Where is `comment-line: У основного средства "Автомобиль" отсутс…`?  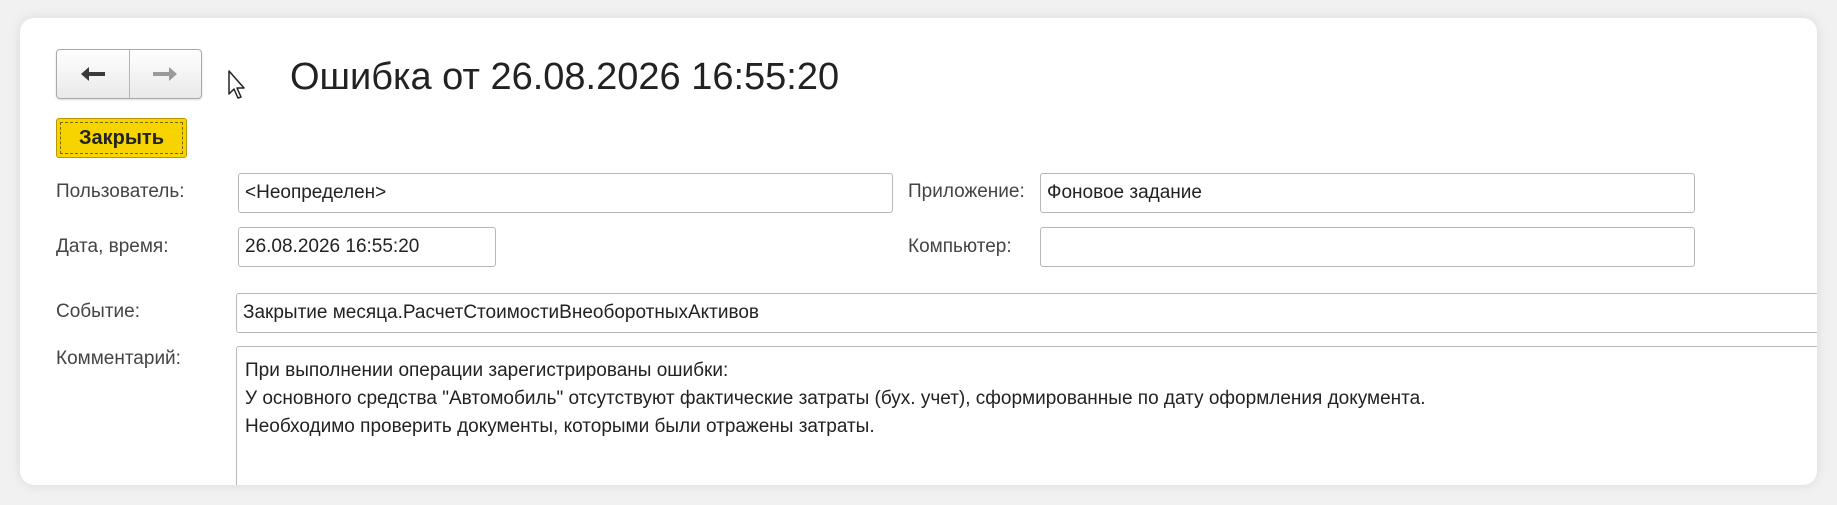 comment-line: У основного средства "Автомобиль" отсутс… is located at coordinates (835, 398).